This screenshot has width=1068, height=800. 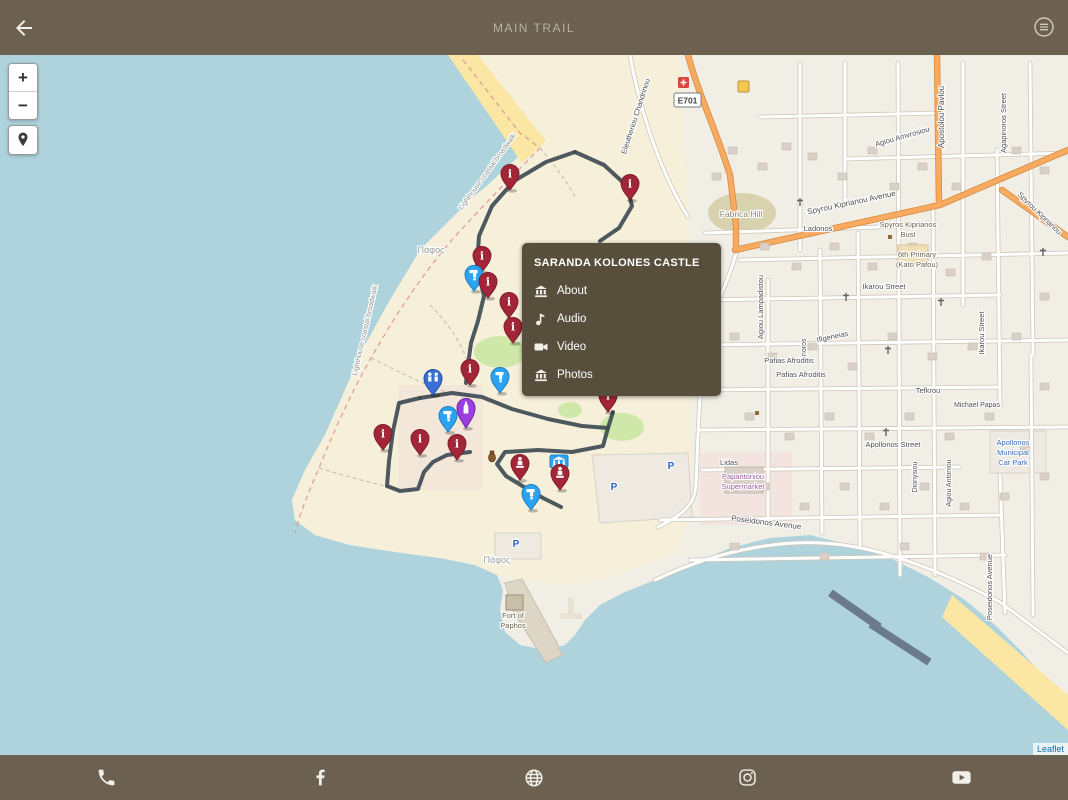 I want to click on back-button, so click(x=24, y=28).